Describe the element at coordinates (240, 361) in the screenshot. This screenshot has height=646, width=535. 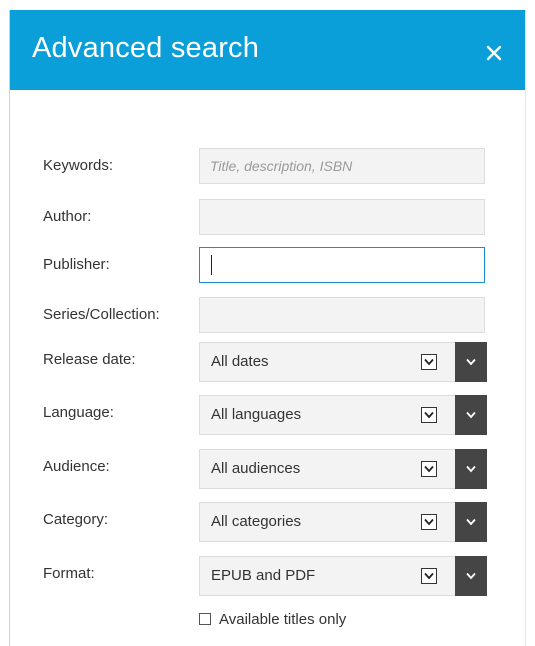
I see `release-date-value: All dates` at that location.